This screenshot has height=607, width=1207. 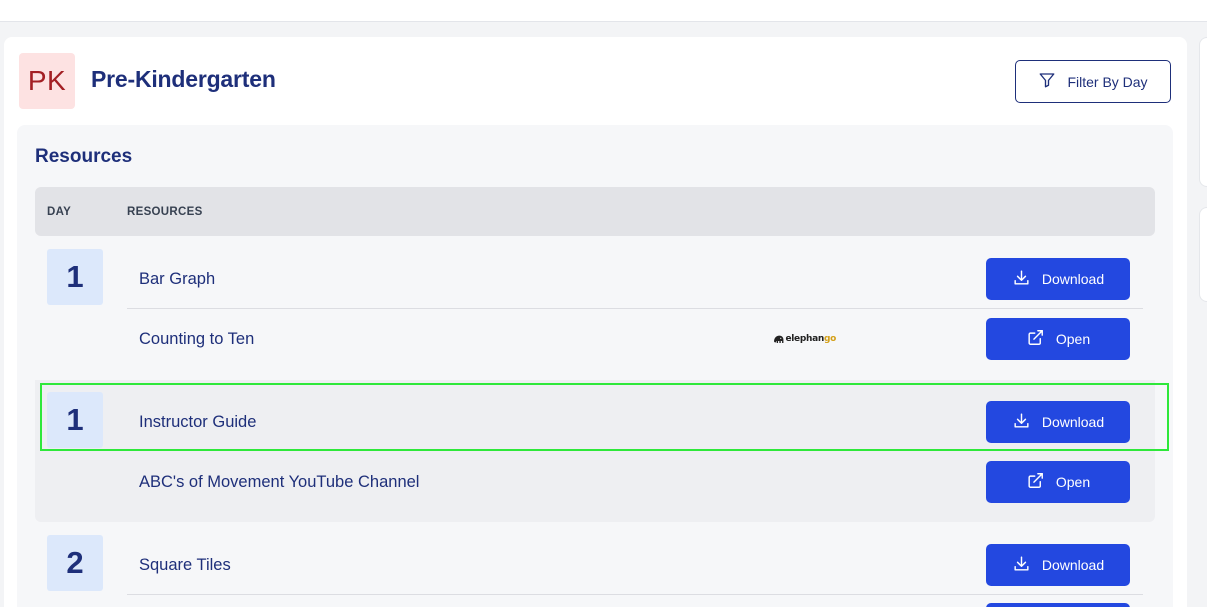 I want to click on resource-name: ABC's of Movement YouTube Channel, so click(x=279, y=482).